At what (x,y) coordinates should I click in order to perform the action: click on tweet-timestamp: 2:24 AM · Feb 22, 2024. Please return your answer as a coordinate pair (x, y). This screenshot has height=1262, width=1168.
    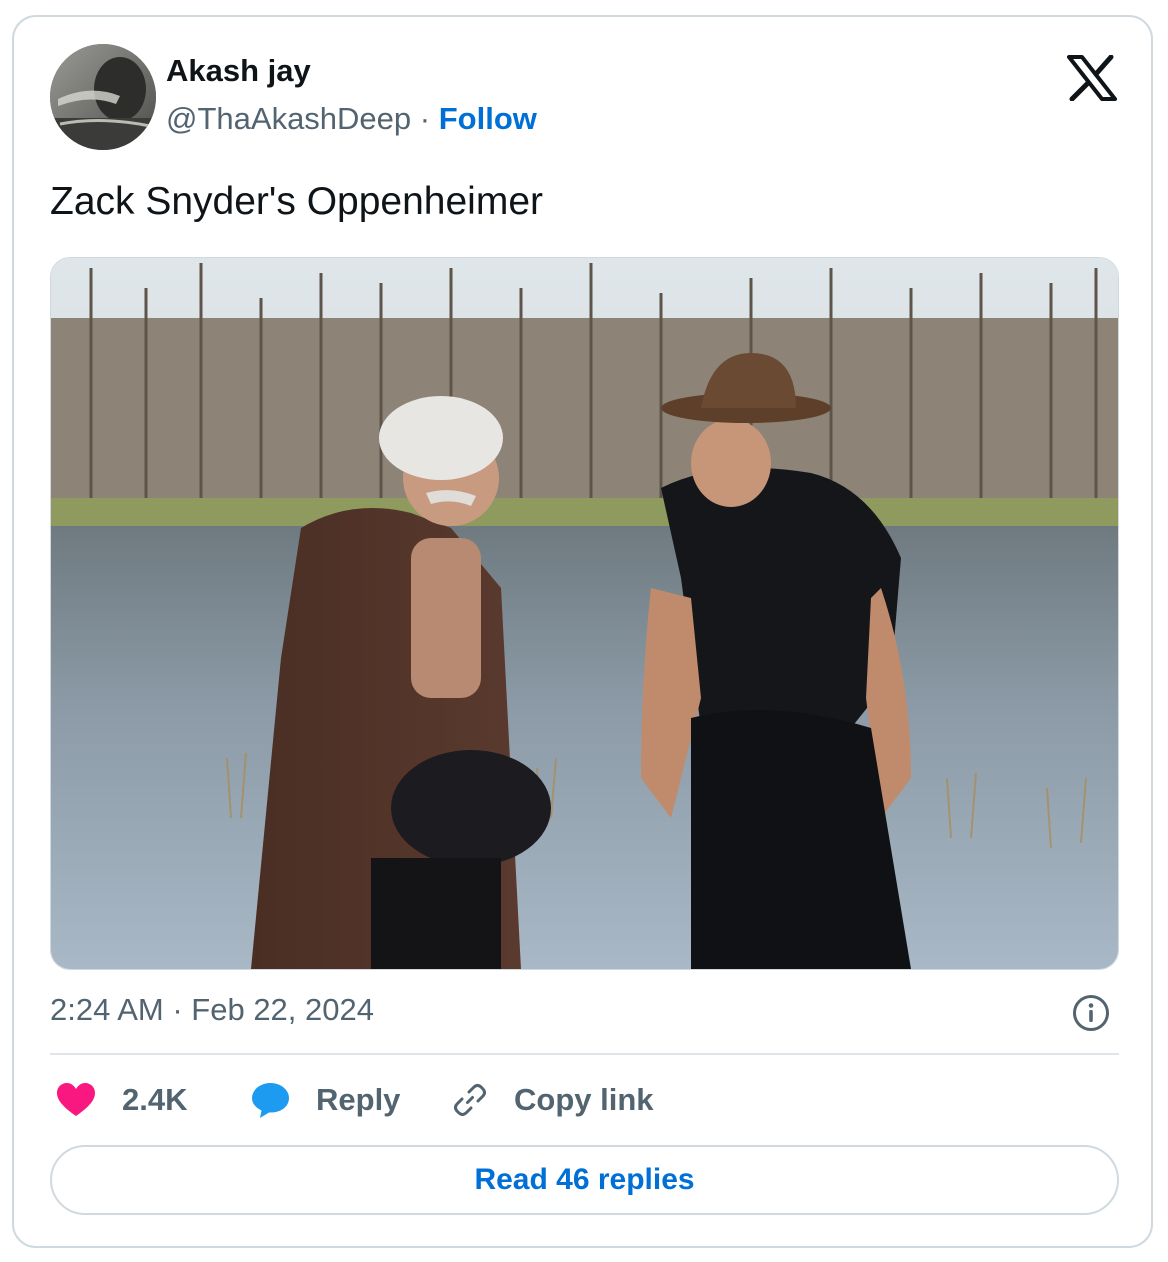
    Looking at the image, I should click on (212, 1010).